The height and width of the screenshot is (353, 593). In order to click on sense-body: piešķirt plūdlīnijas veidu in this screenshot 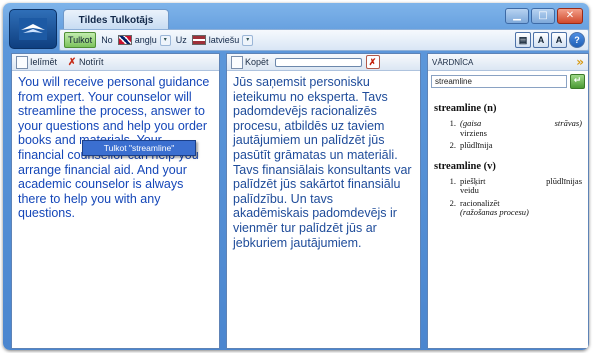, I will do `click(521, 185)`.